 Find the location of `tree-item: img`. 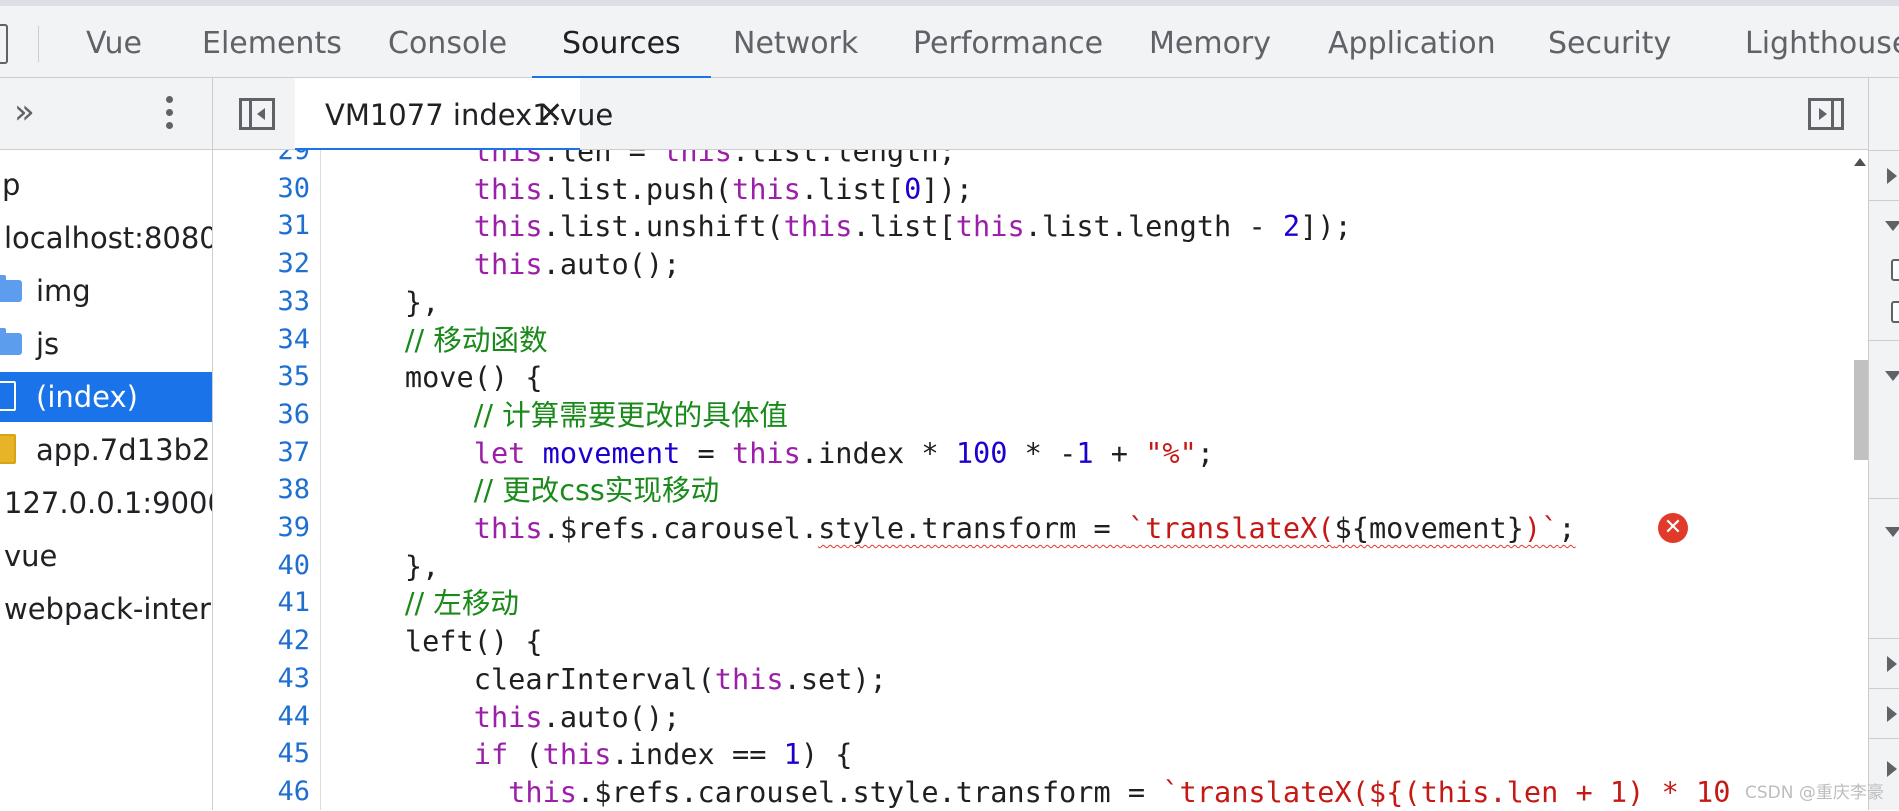

tree-item: img is located at coordinates (106, 291).